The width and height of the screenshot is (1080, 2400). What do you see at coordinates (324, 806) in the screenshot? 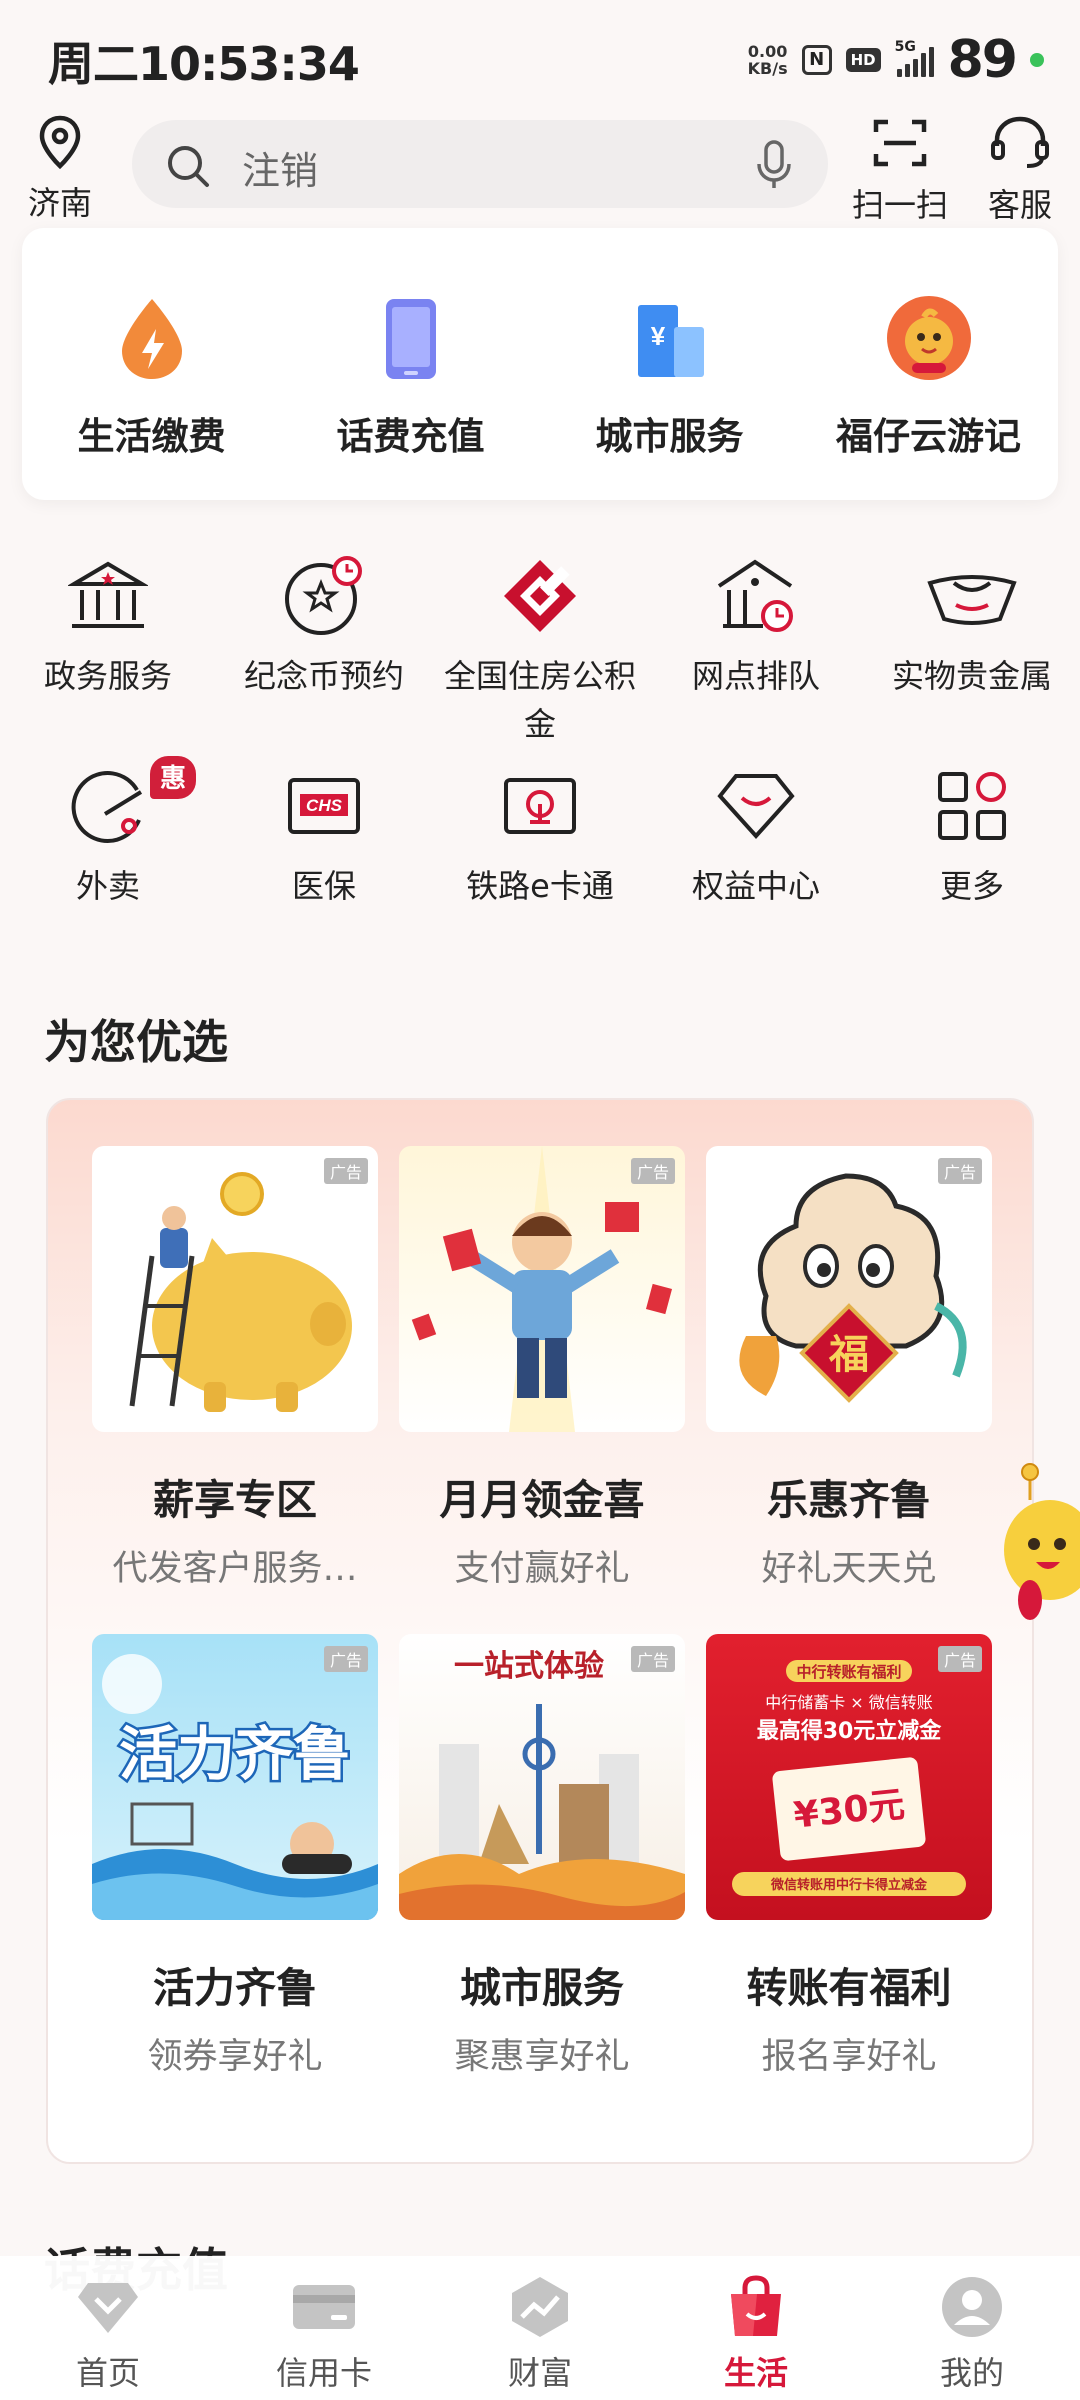
I see `chs-icon: CHS` at bounding box center [324, 806].